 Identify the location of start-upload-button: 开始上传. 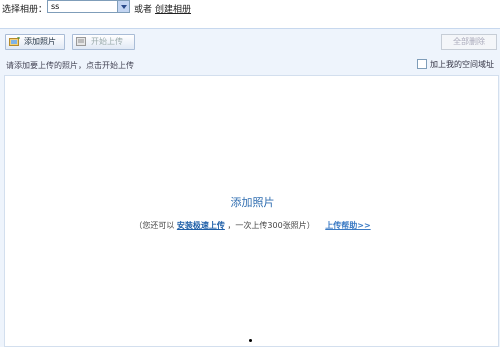
(103, 42).